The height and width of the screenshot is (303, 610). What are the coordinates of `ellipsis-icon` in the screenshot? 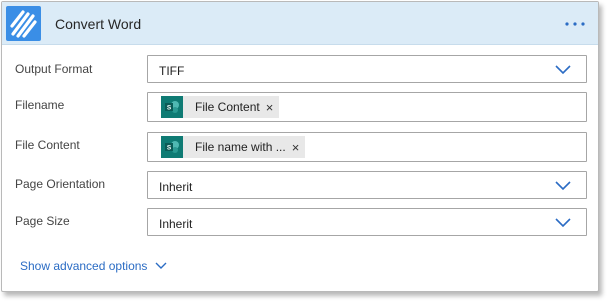 It's located at (575, 24).